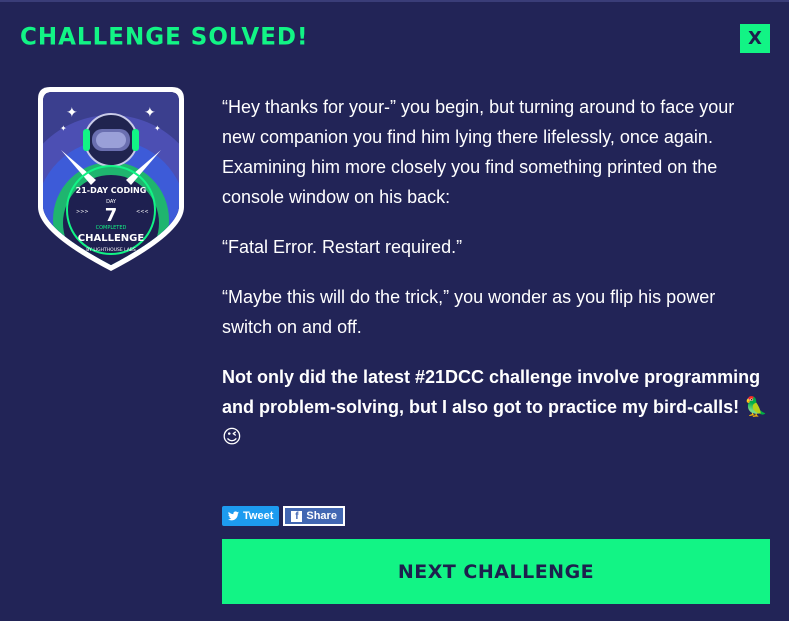 The image size is (789, 621). Describe the element at coordinates (142, 212) in the screenshot. I see `badge-arrows-right: <<<` at that location.